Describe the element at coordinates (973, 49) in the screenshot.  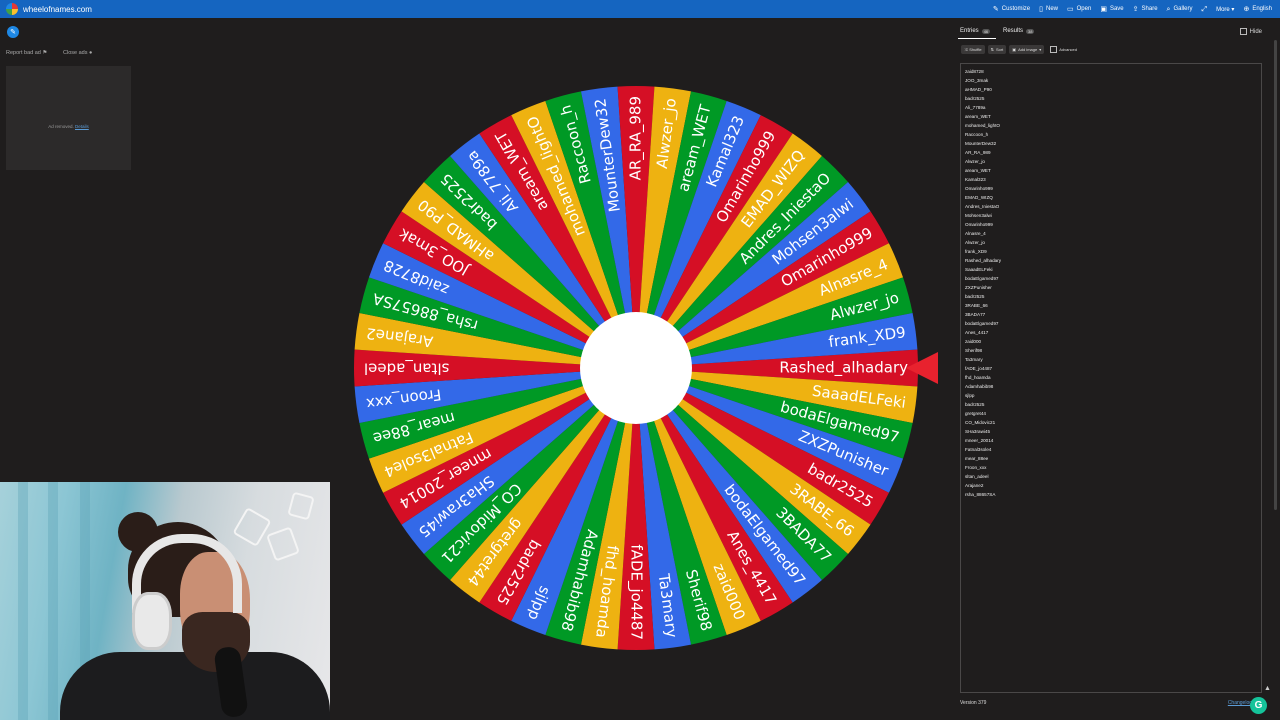
I see `shuffle-button: ⤨ Shuffle` at that location.